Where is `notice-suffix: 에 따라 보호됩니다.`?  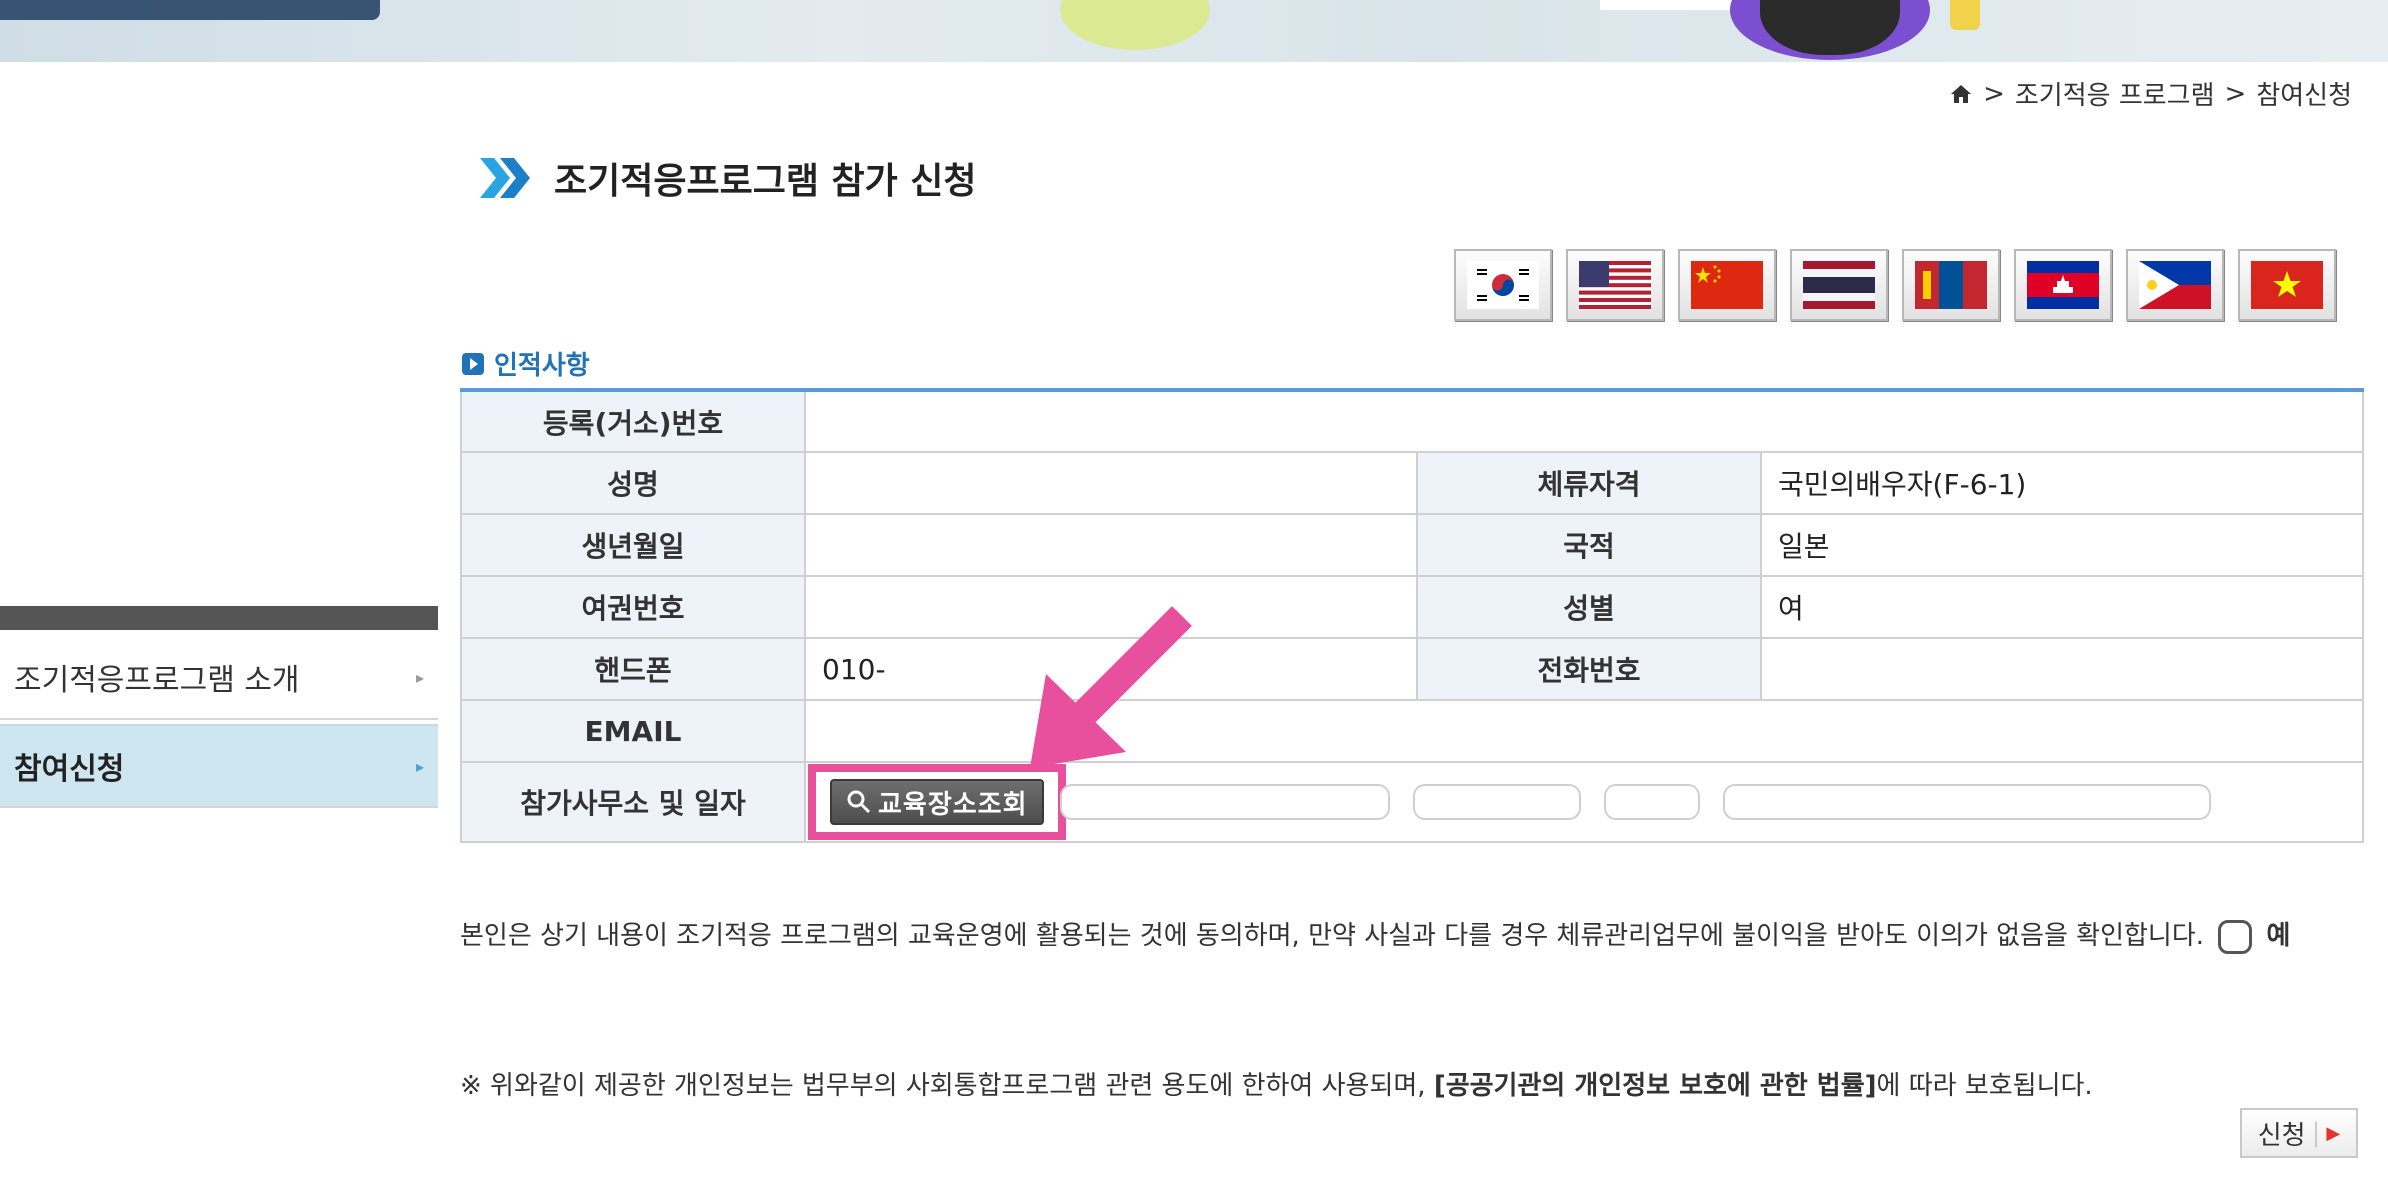
notice-suffix: 에 따라 보호됩니다. is located at coordinates (1984, 1086).